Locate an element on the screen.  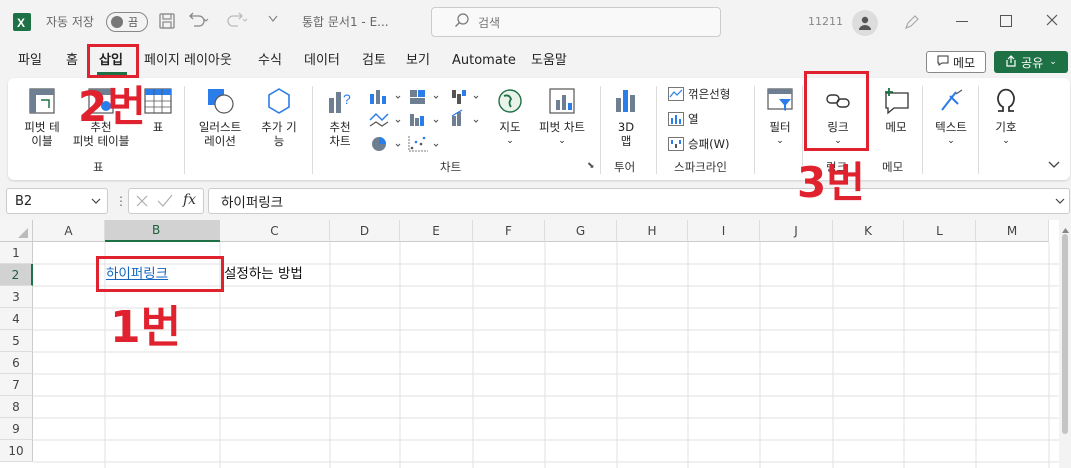
ribbon-separator is located at coordinates (978, 130).